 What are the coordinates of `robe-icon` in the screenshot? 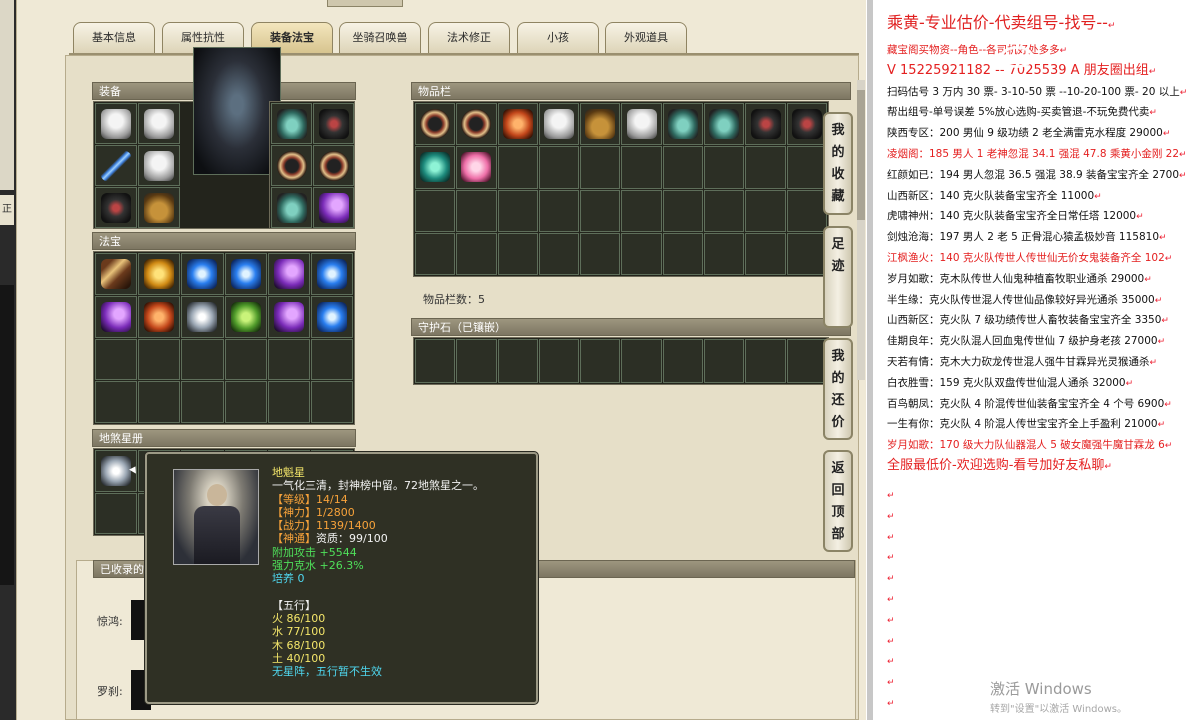 It's located at (559, 124).